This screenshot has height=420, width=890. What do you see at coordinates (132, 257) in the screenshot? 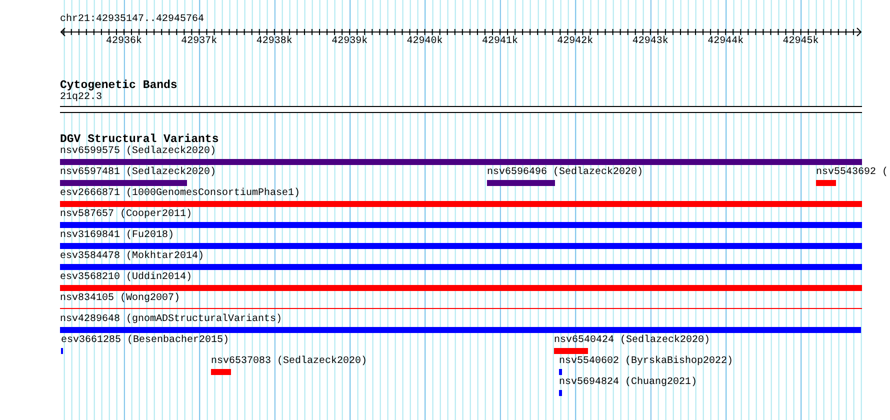
I see `variant-label: esv3584478 (Mokhtar2014)` at bounding box center [132, 257].